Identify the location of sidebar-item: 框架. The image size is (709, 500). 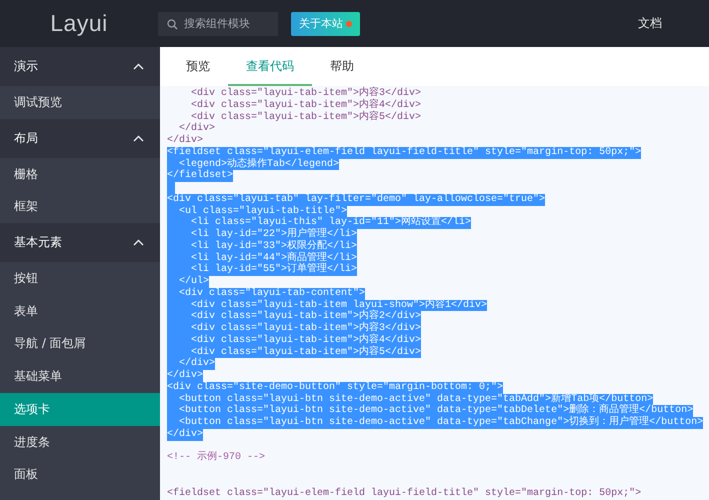
(80, 207).